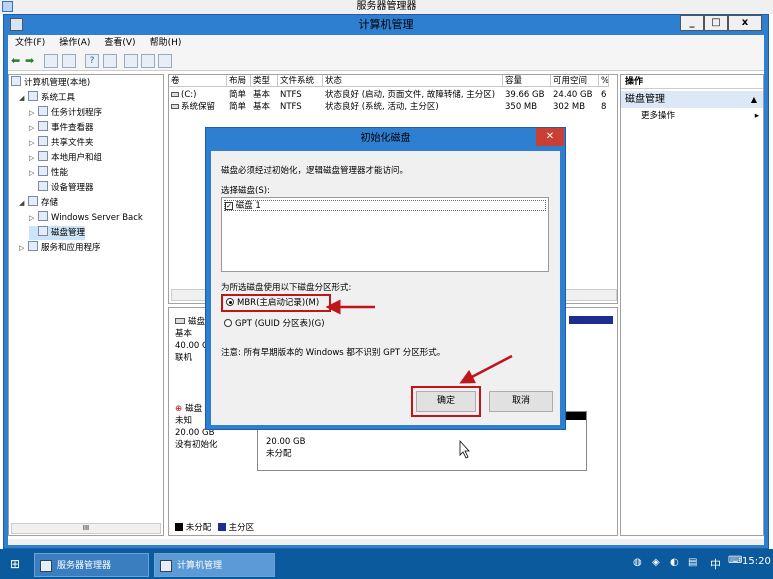 The height and width of the screenshot is (579, 773). I want to click on mouse-cursor-icon, so click(464, 449).